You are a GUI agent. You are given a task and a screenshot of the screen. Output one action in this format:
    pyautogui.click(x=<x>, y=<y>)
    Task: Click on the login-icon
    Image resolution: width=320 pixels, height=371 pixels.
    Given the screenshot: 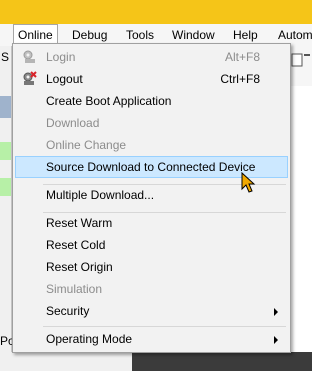 What is the action you would take?
    pyautogui.click(x=29, y=57)
    